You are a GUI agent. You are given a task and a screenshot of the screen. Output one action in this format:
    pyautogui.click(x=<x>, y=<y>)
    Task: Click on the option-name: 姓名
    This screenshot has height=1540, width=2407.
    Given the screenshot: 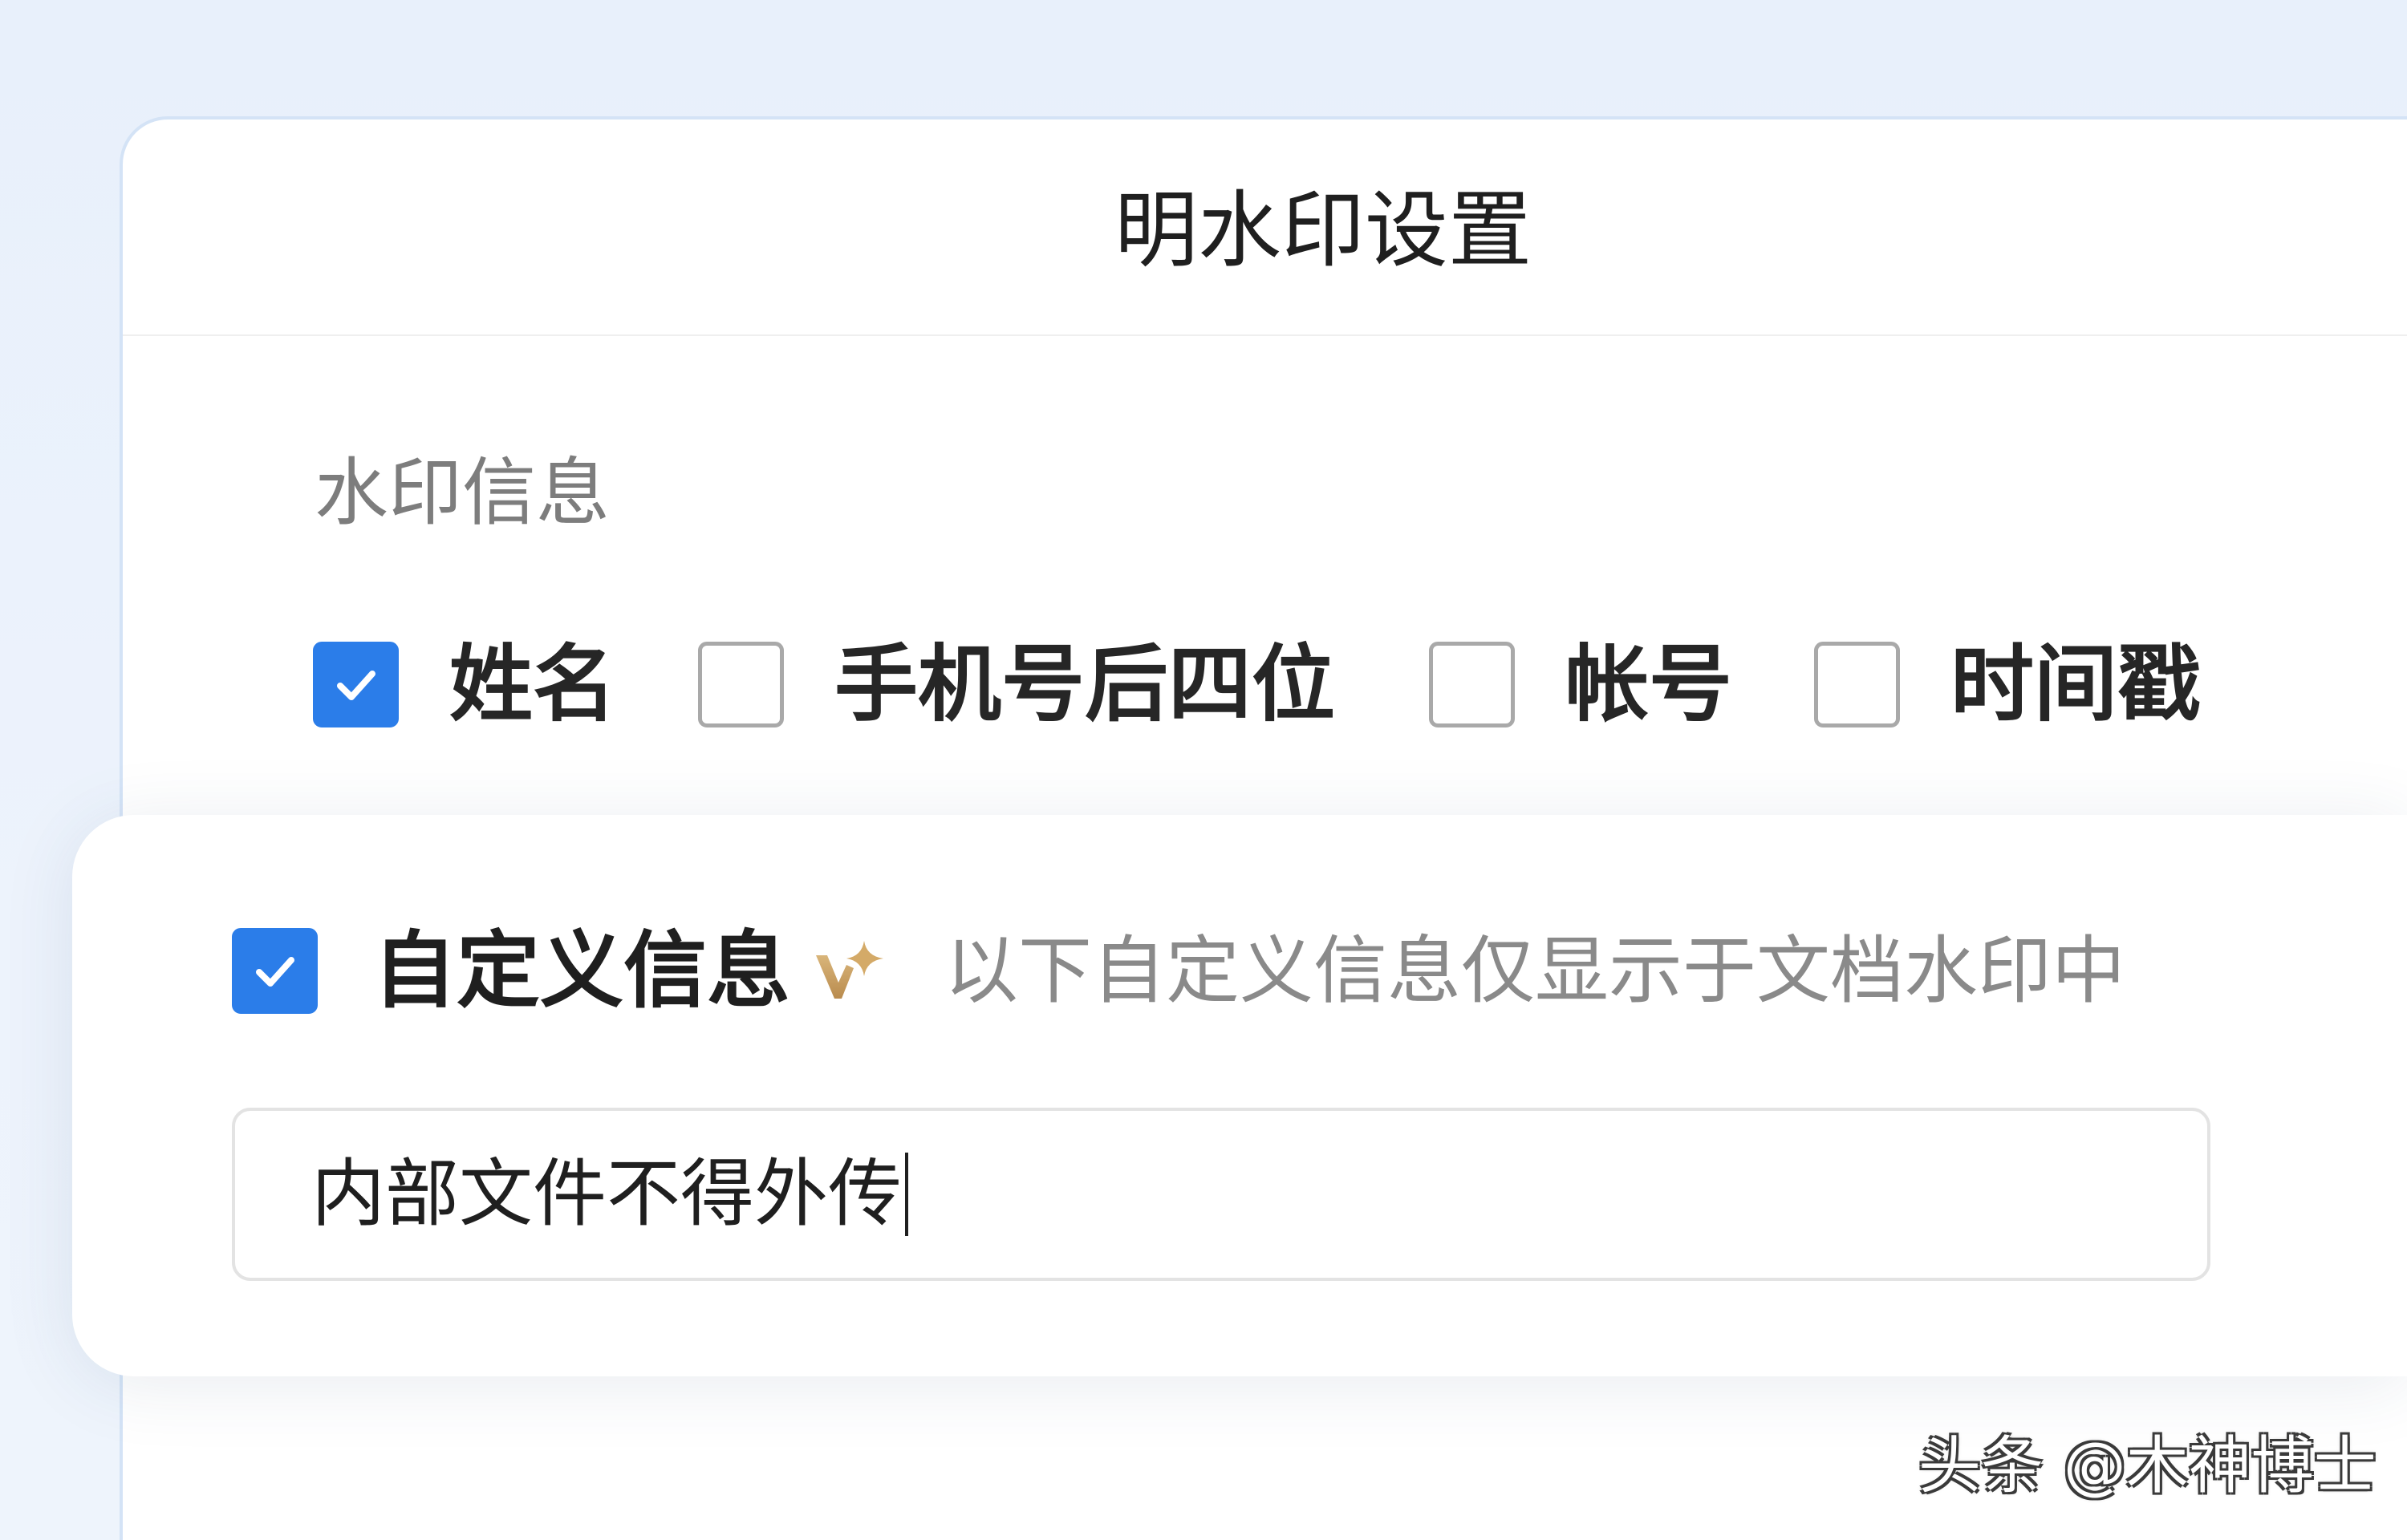 What is the action you would take?
    pyautogui.click(x=465, y=684)
    